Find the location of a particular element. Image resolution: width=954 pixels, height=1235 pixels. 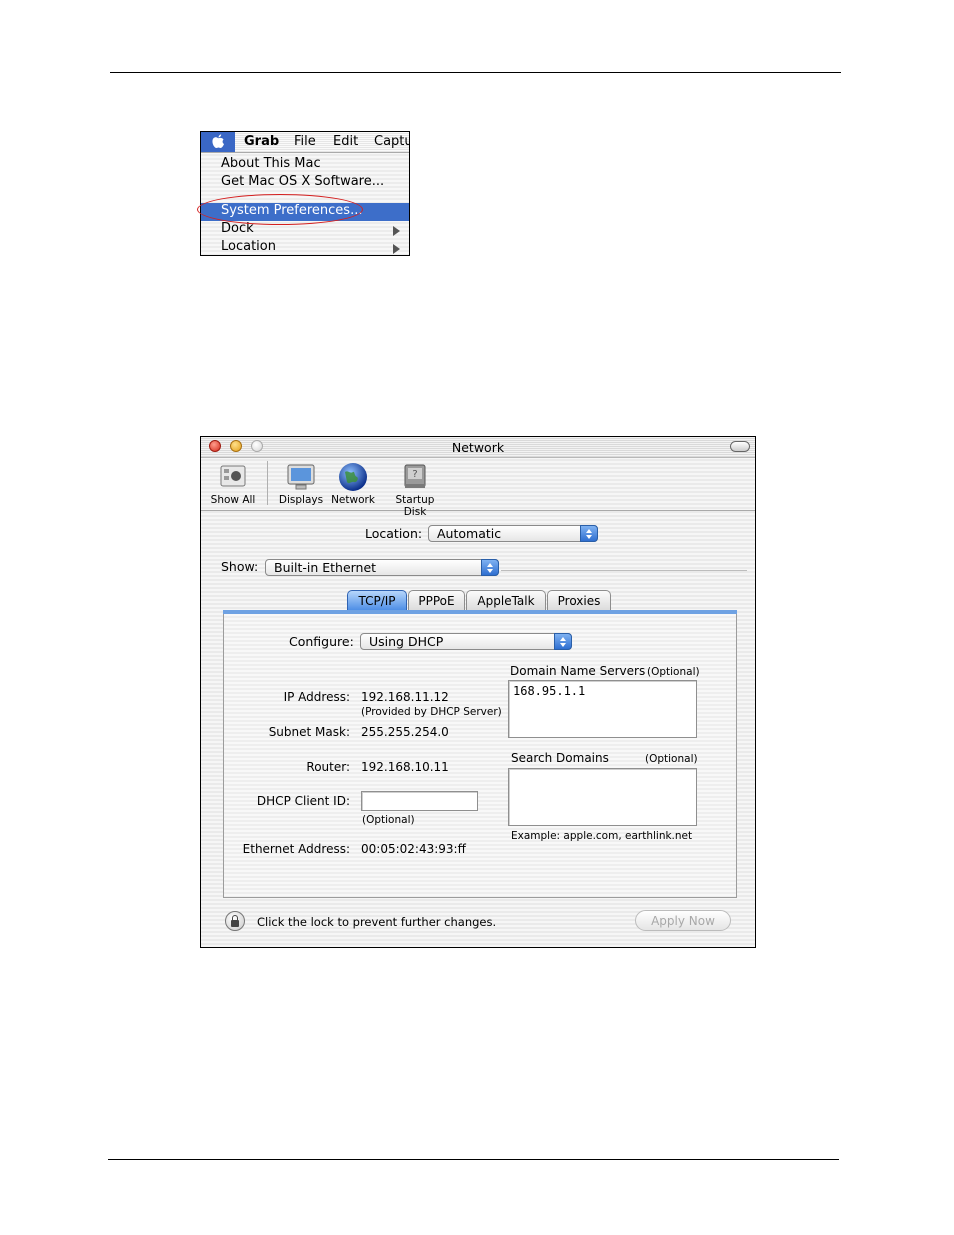

show-value: Built-in Ethernet is located at coordinates (325, 567).